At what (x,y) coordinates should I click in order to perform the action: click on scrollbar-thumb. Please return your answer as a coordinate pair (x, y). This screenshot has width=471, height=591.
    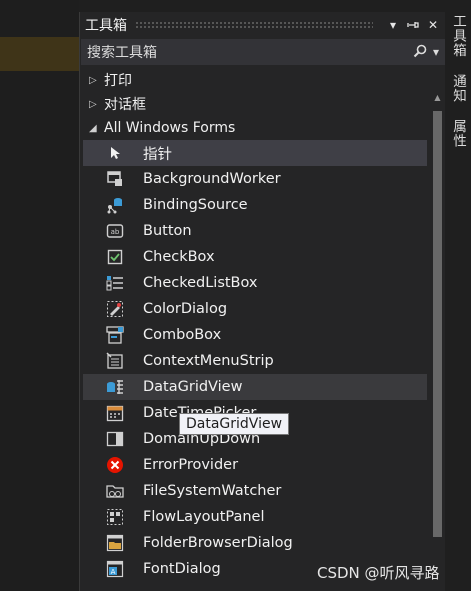
    Looking at the image, I should click on (437, 324).